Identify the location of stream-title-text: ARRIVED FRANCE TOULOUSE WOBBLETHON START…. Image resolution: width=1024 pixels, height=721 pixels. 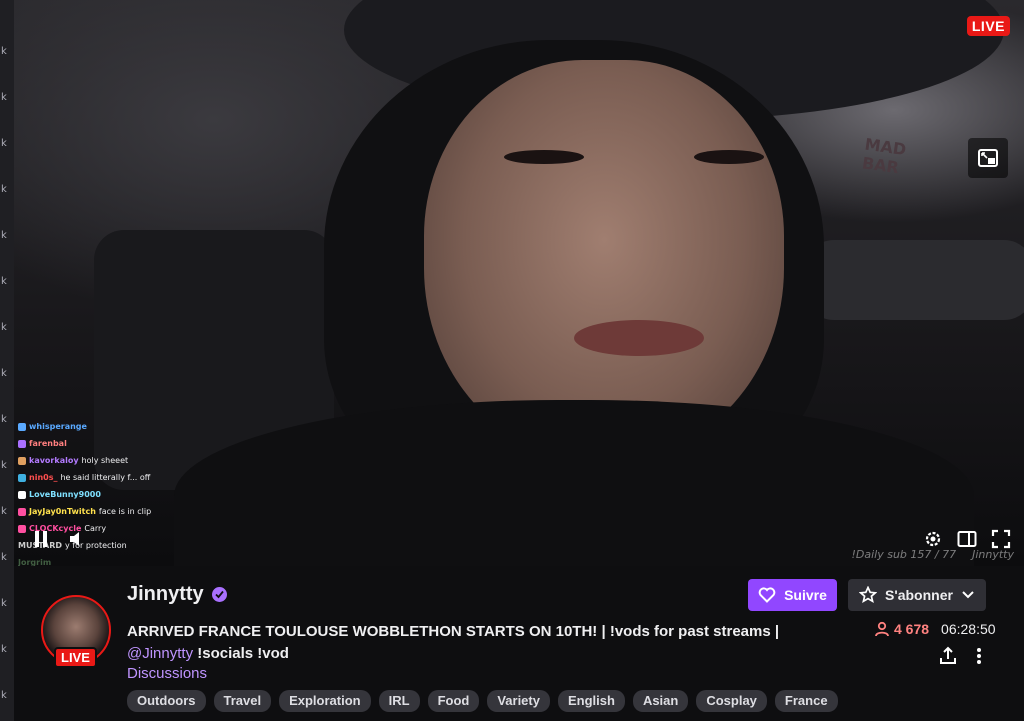
(453, 631).